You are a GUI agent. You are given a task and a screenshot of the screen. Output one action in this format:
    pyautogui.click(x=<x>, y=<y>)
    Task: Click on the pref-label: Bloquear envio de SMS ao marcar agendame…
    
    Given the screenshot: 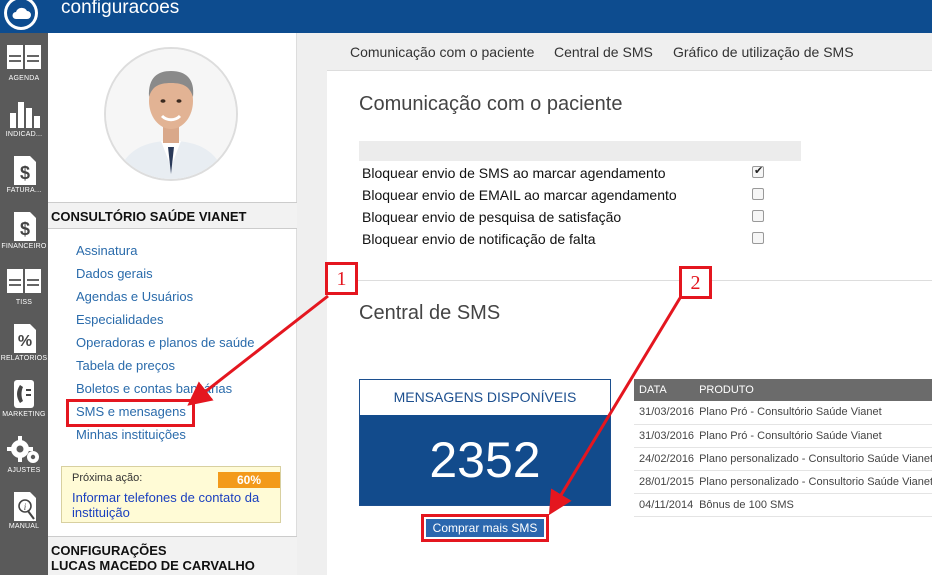 What is the action you would take?
    pyautogui.click(x=514, y=173)
    